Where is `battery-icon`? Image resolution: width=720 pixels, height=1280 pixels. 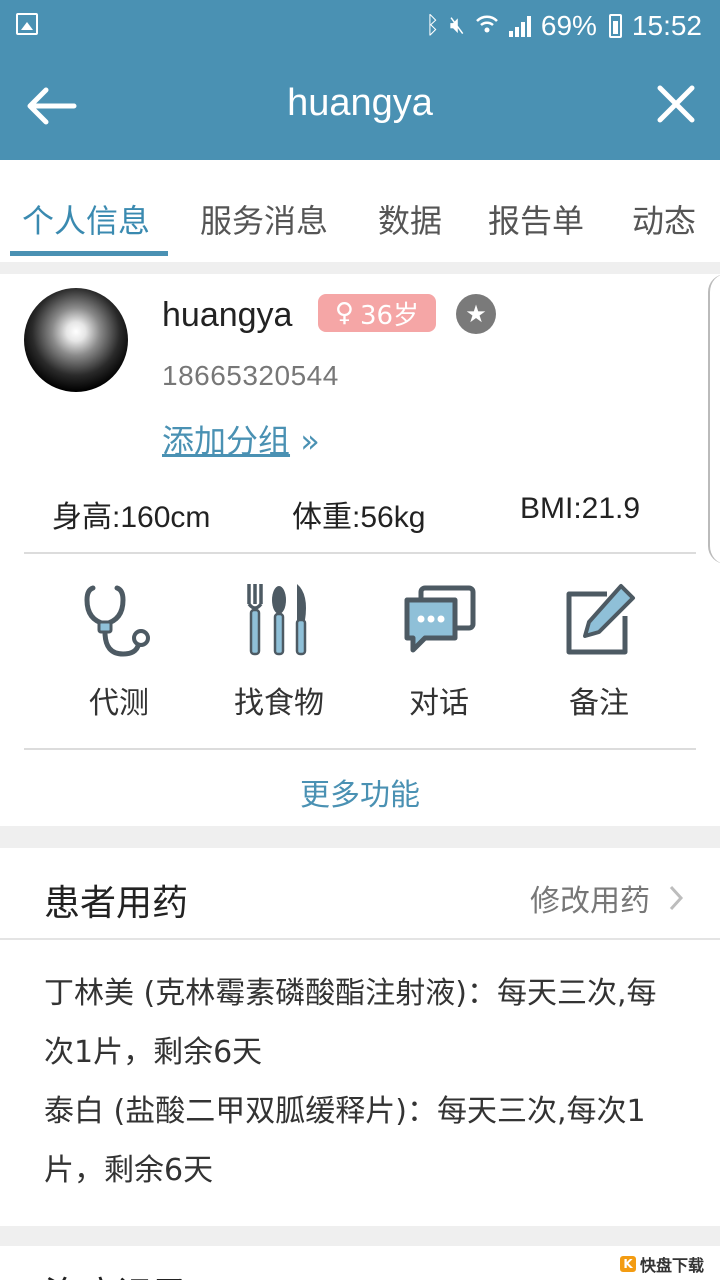
battery-icon is located at coordinates (615, 26).